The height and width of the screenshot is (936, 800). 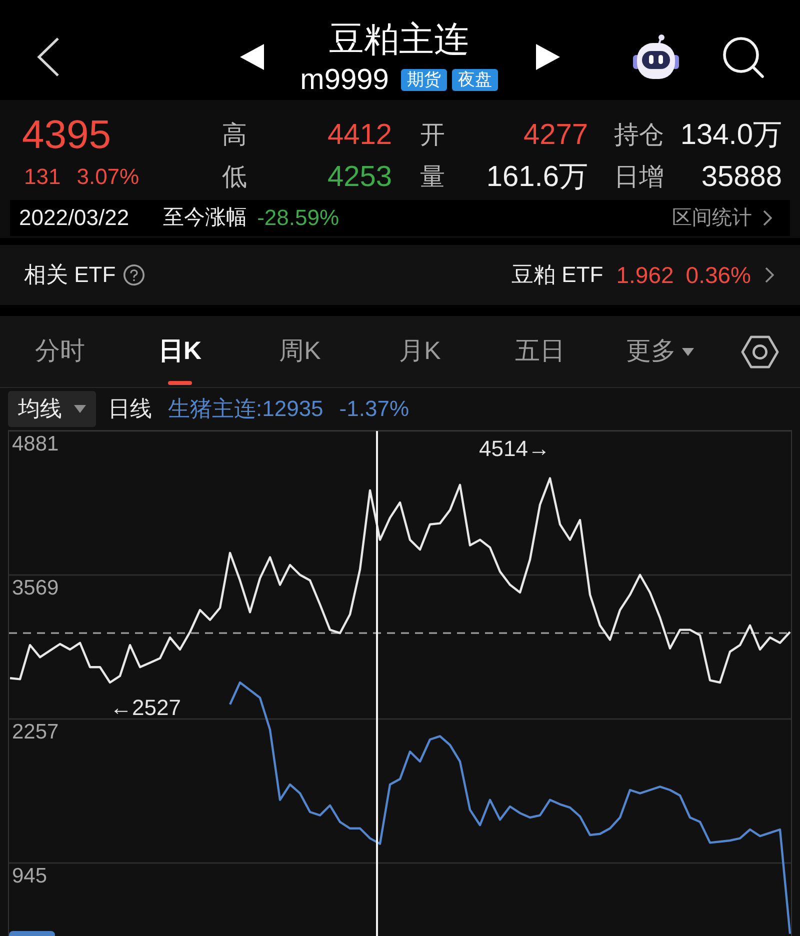 What do you see at coordinates (398, 39) in the screenshot?
I see `instrument-title: 豆粕主连` at bounding box center [398, 39].